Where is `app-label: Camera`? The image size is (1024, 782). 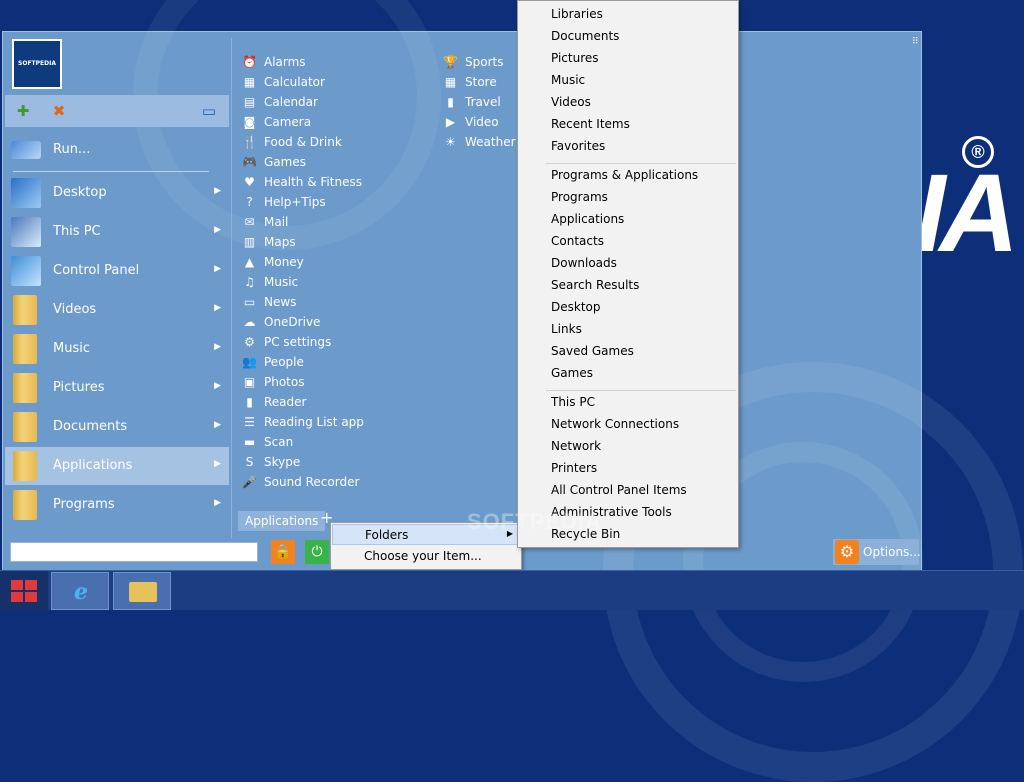 app-label: Camera is located at coordinates (288, 122).